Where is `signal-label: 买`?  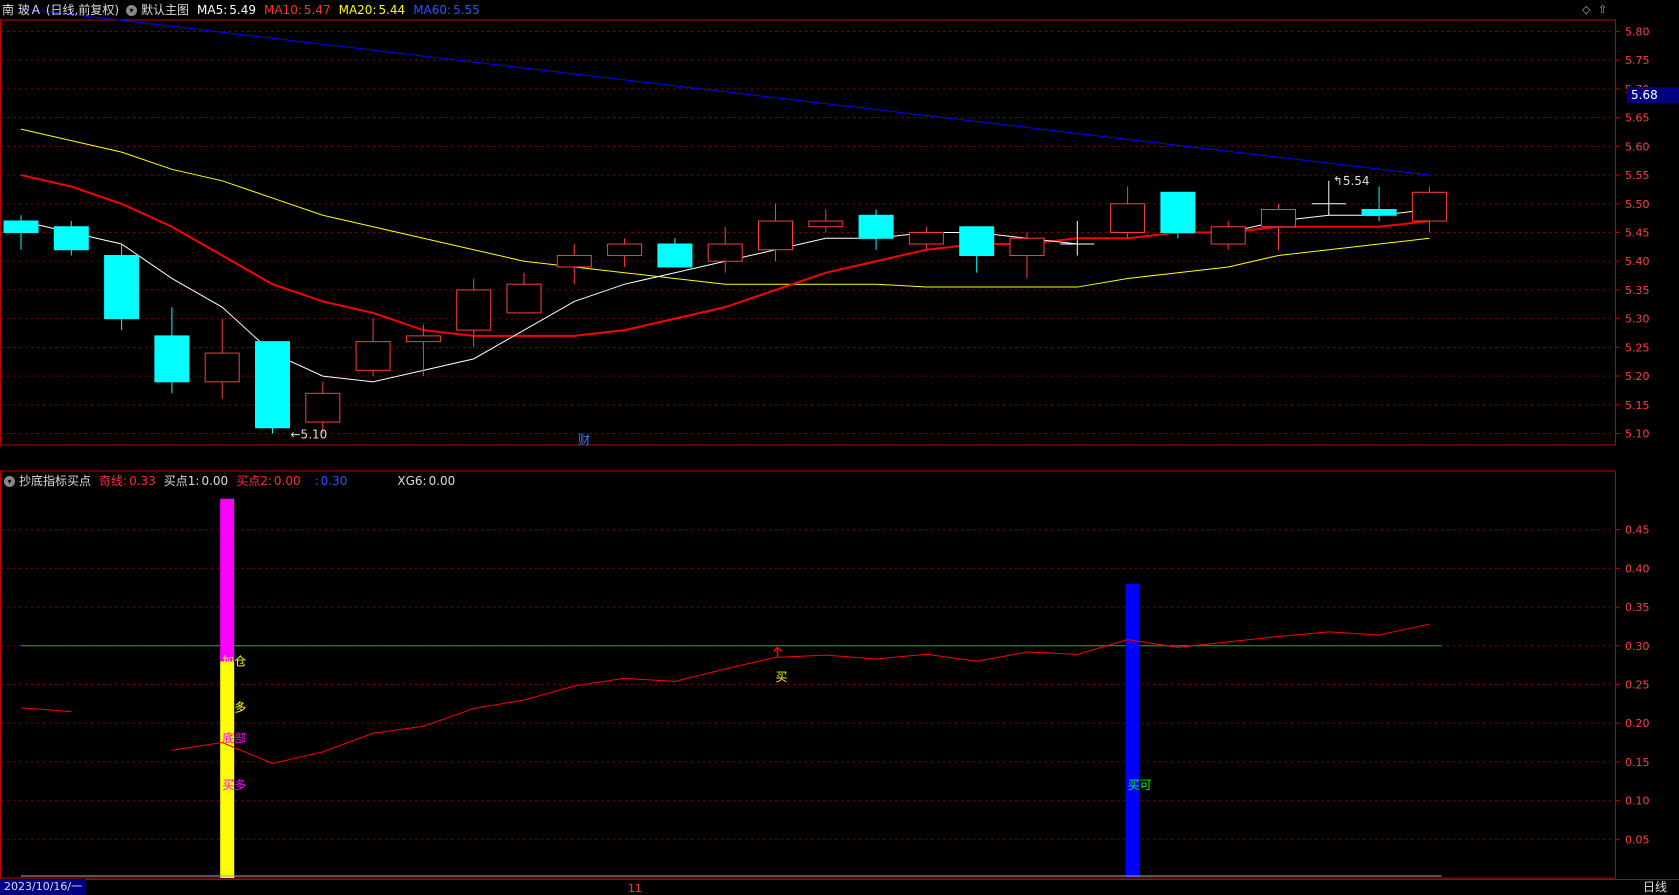
signal-label: 买 is located at coordinates (782, 677).